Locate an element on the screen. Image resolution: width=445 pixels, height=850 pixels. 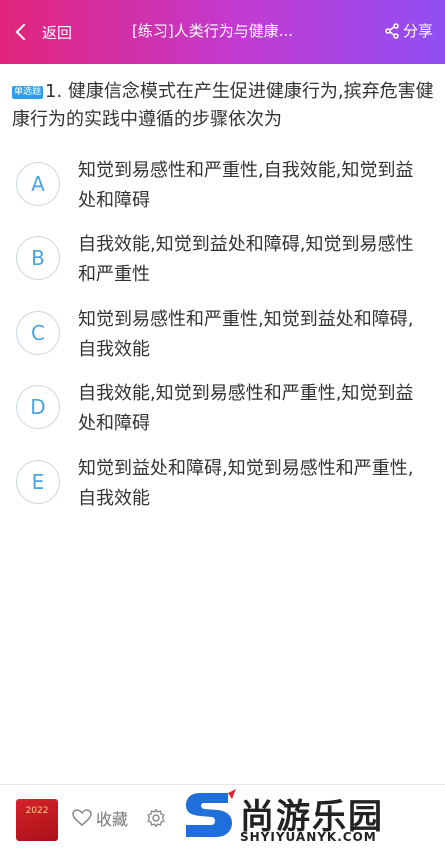
gear-icon is located at coordinates (156, 818).